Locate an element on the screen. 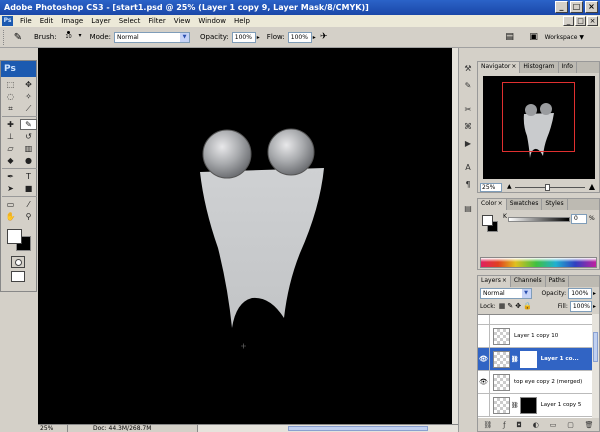 The image size is (600, 432). doc-minimize-button: _ is located at coordinates (568, 21).